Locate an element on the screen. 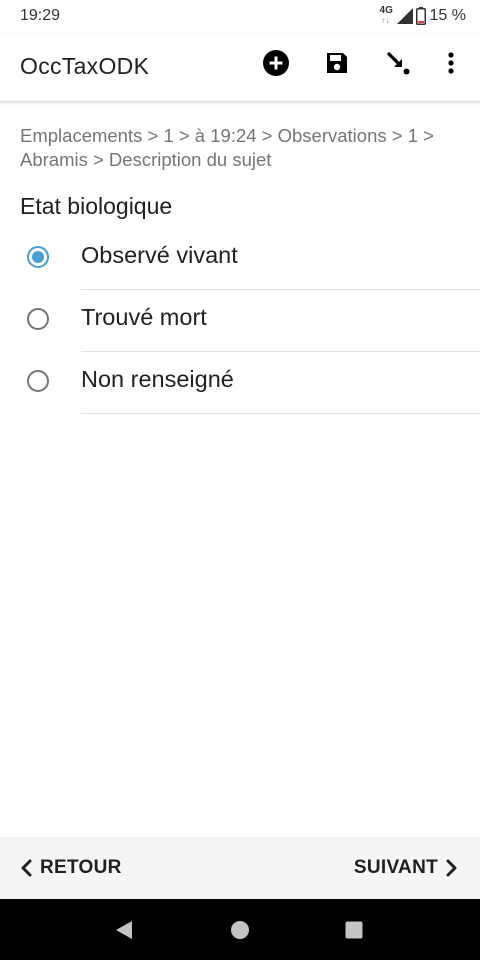  go-to-button is located at coordinates (398, 63).